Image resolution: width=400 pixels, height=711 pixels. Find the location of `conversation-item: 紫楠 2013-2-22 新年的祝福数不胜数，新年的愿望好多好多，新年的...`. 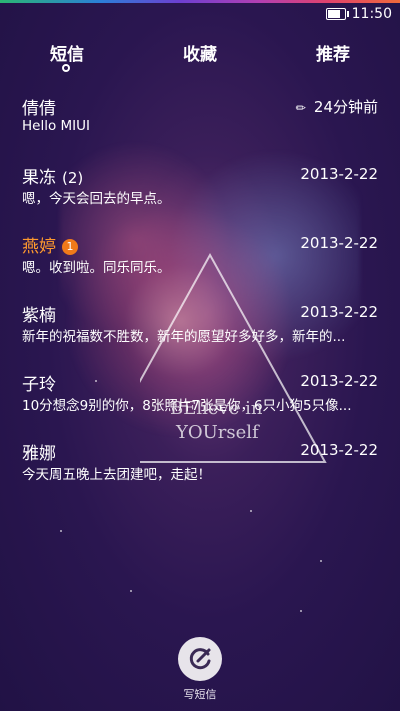

conversation-item: 紫楠 2013-2-22 新年的祝福数不胜数，新年的愿望好多好多，新年的... is located at coordinates (200, 327).